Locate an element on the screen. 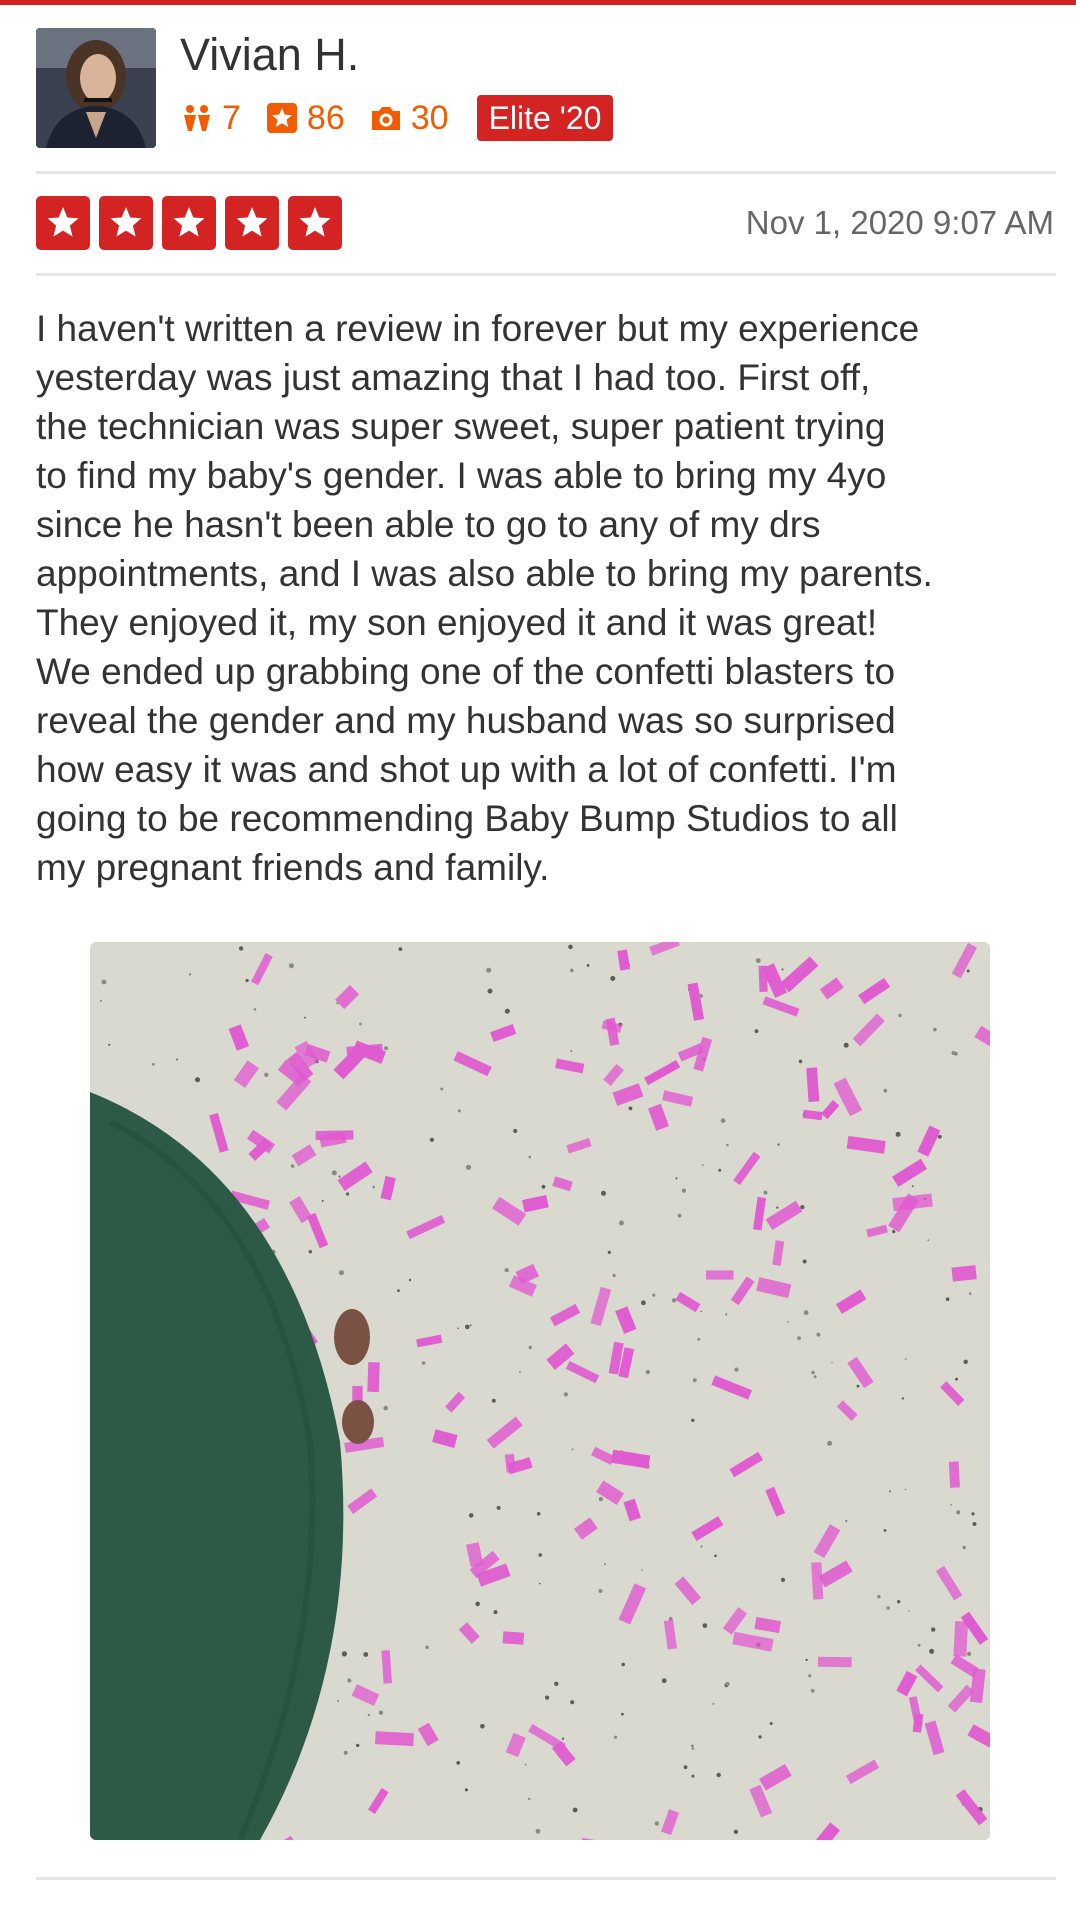  user-name: Vivian H. is located at coordinates (269, 55).